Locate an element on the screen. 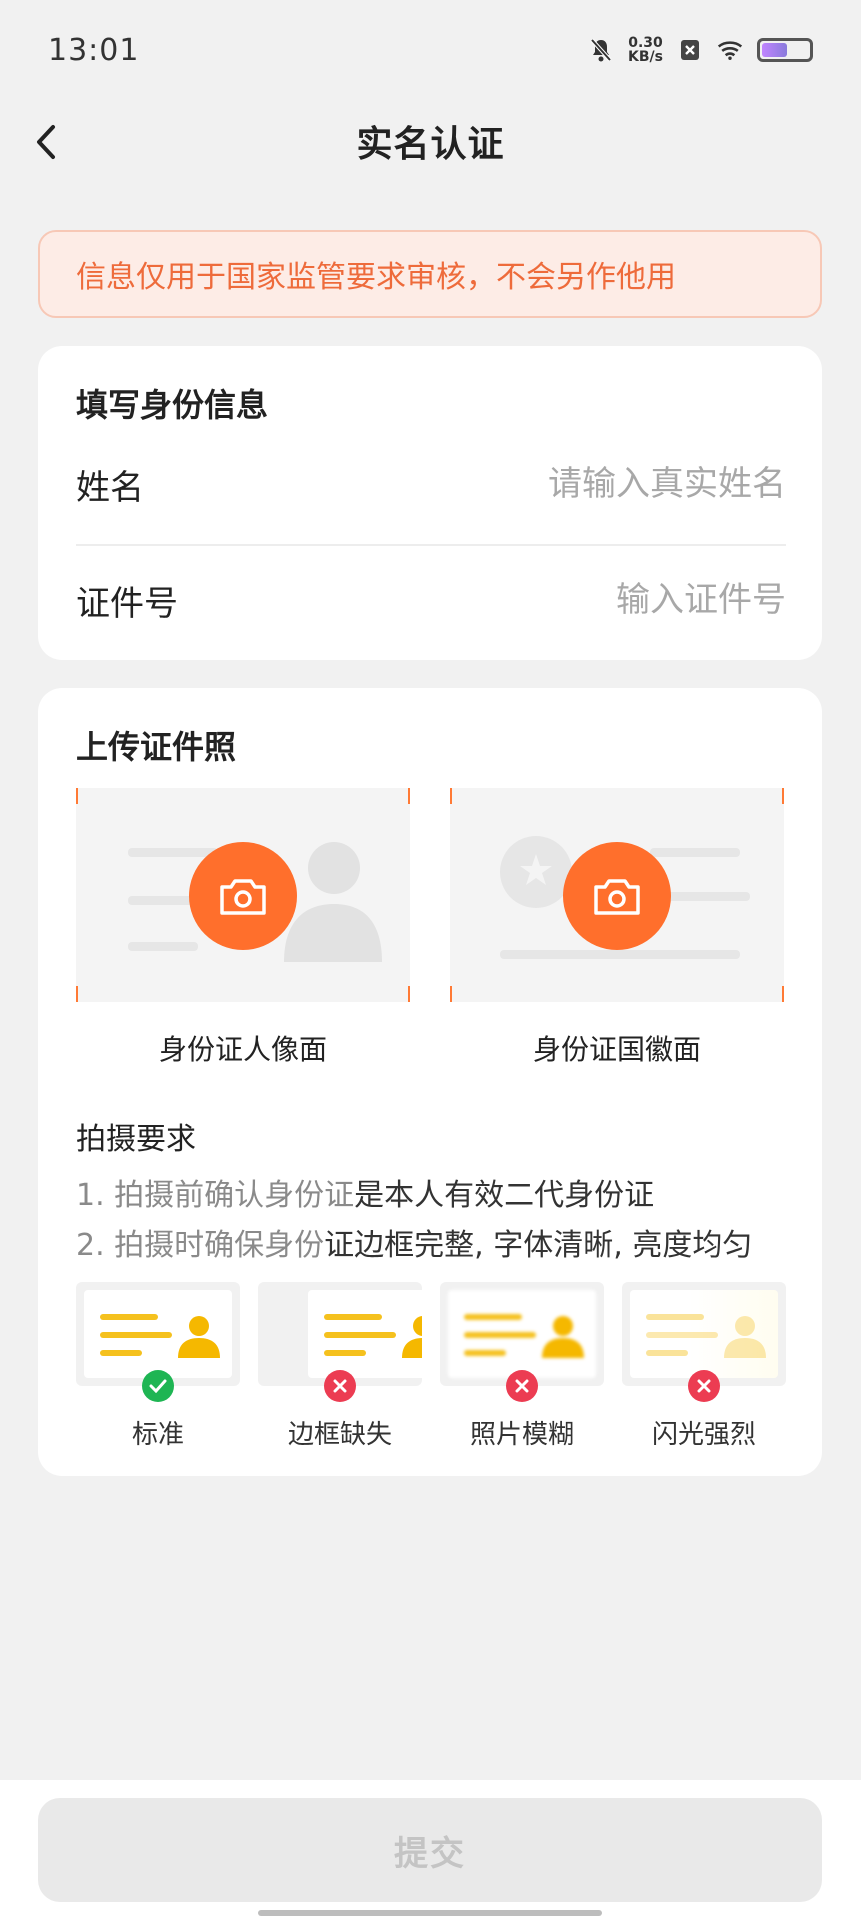  privacy-notice: 信息仅用于国家监管要求审核，不会另作他用 is located at coordinates (430, 274).